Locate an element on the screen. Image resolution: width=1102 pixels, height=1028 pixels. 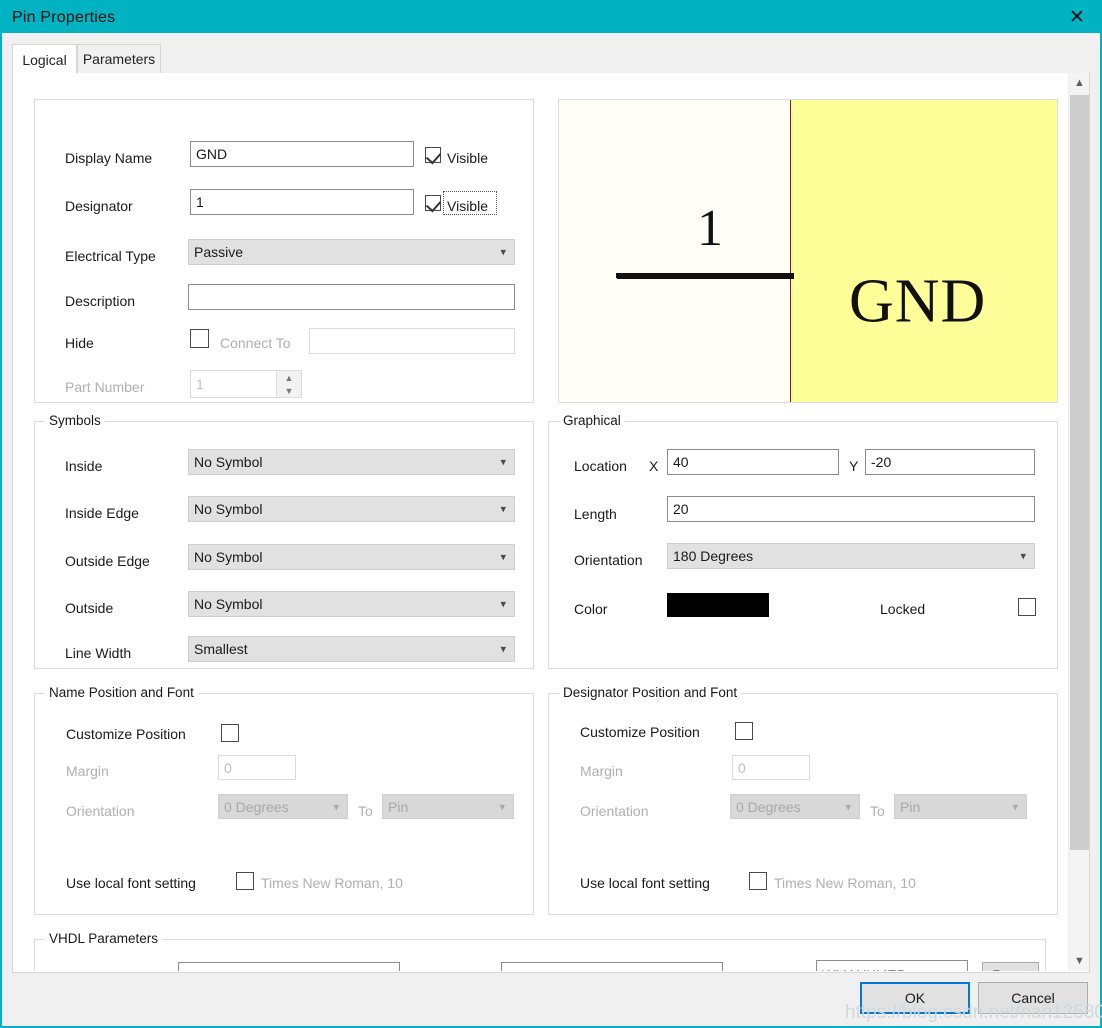
designator-visible-checkbox is located at coordinates (433, 203).